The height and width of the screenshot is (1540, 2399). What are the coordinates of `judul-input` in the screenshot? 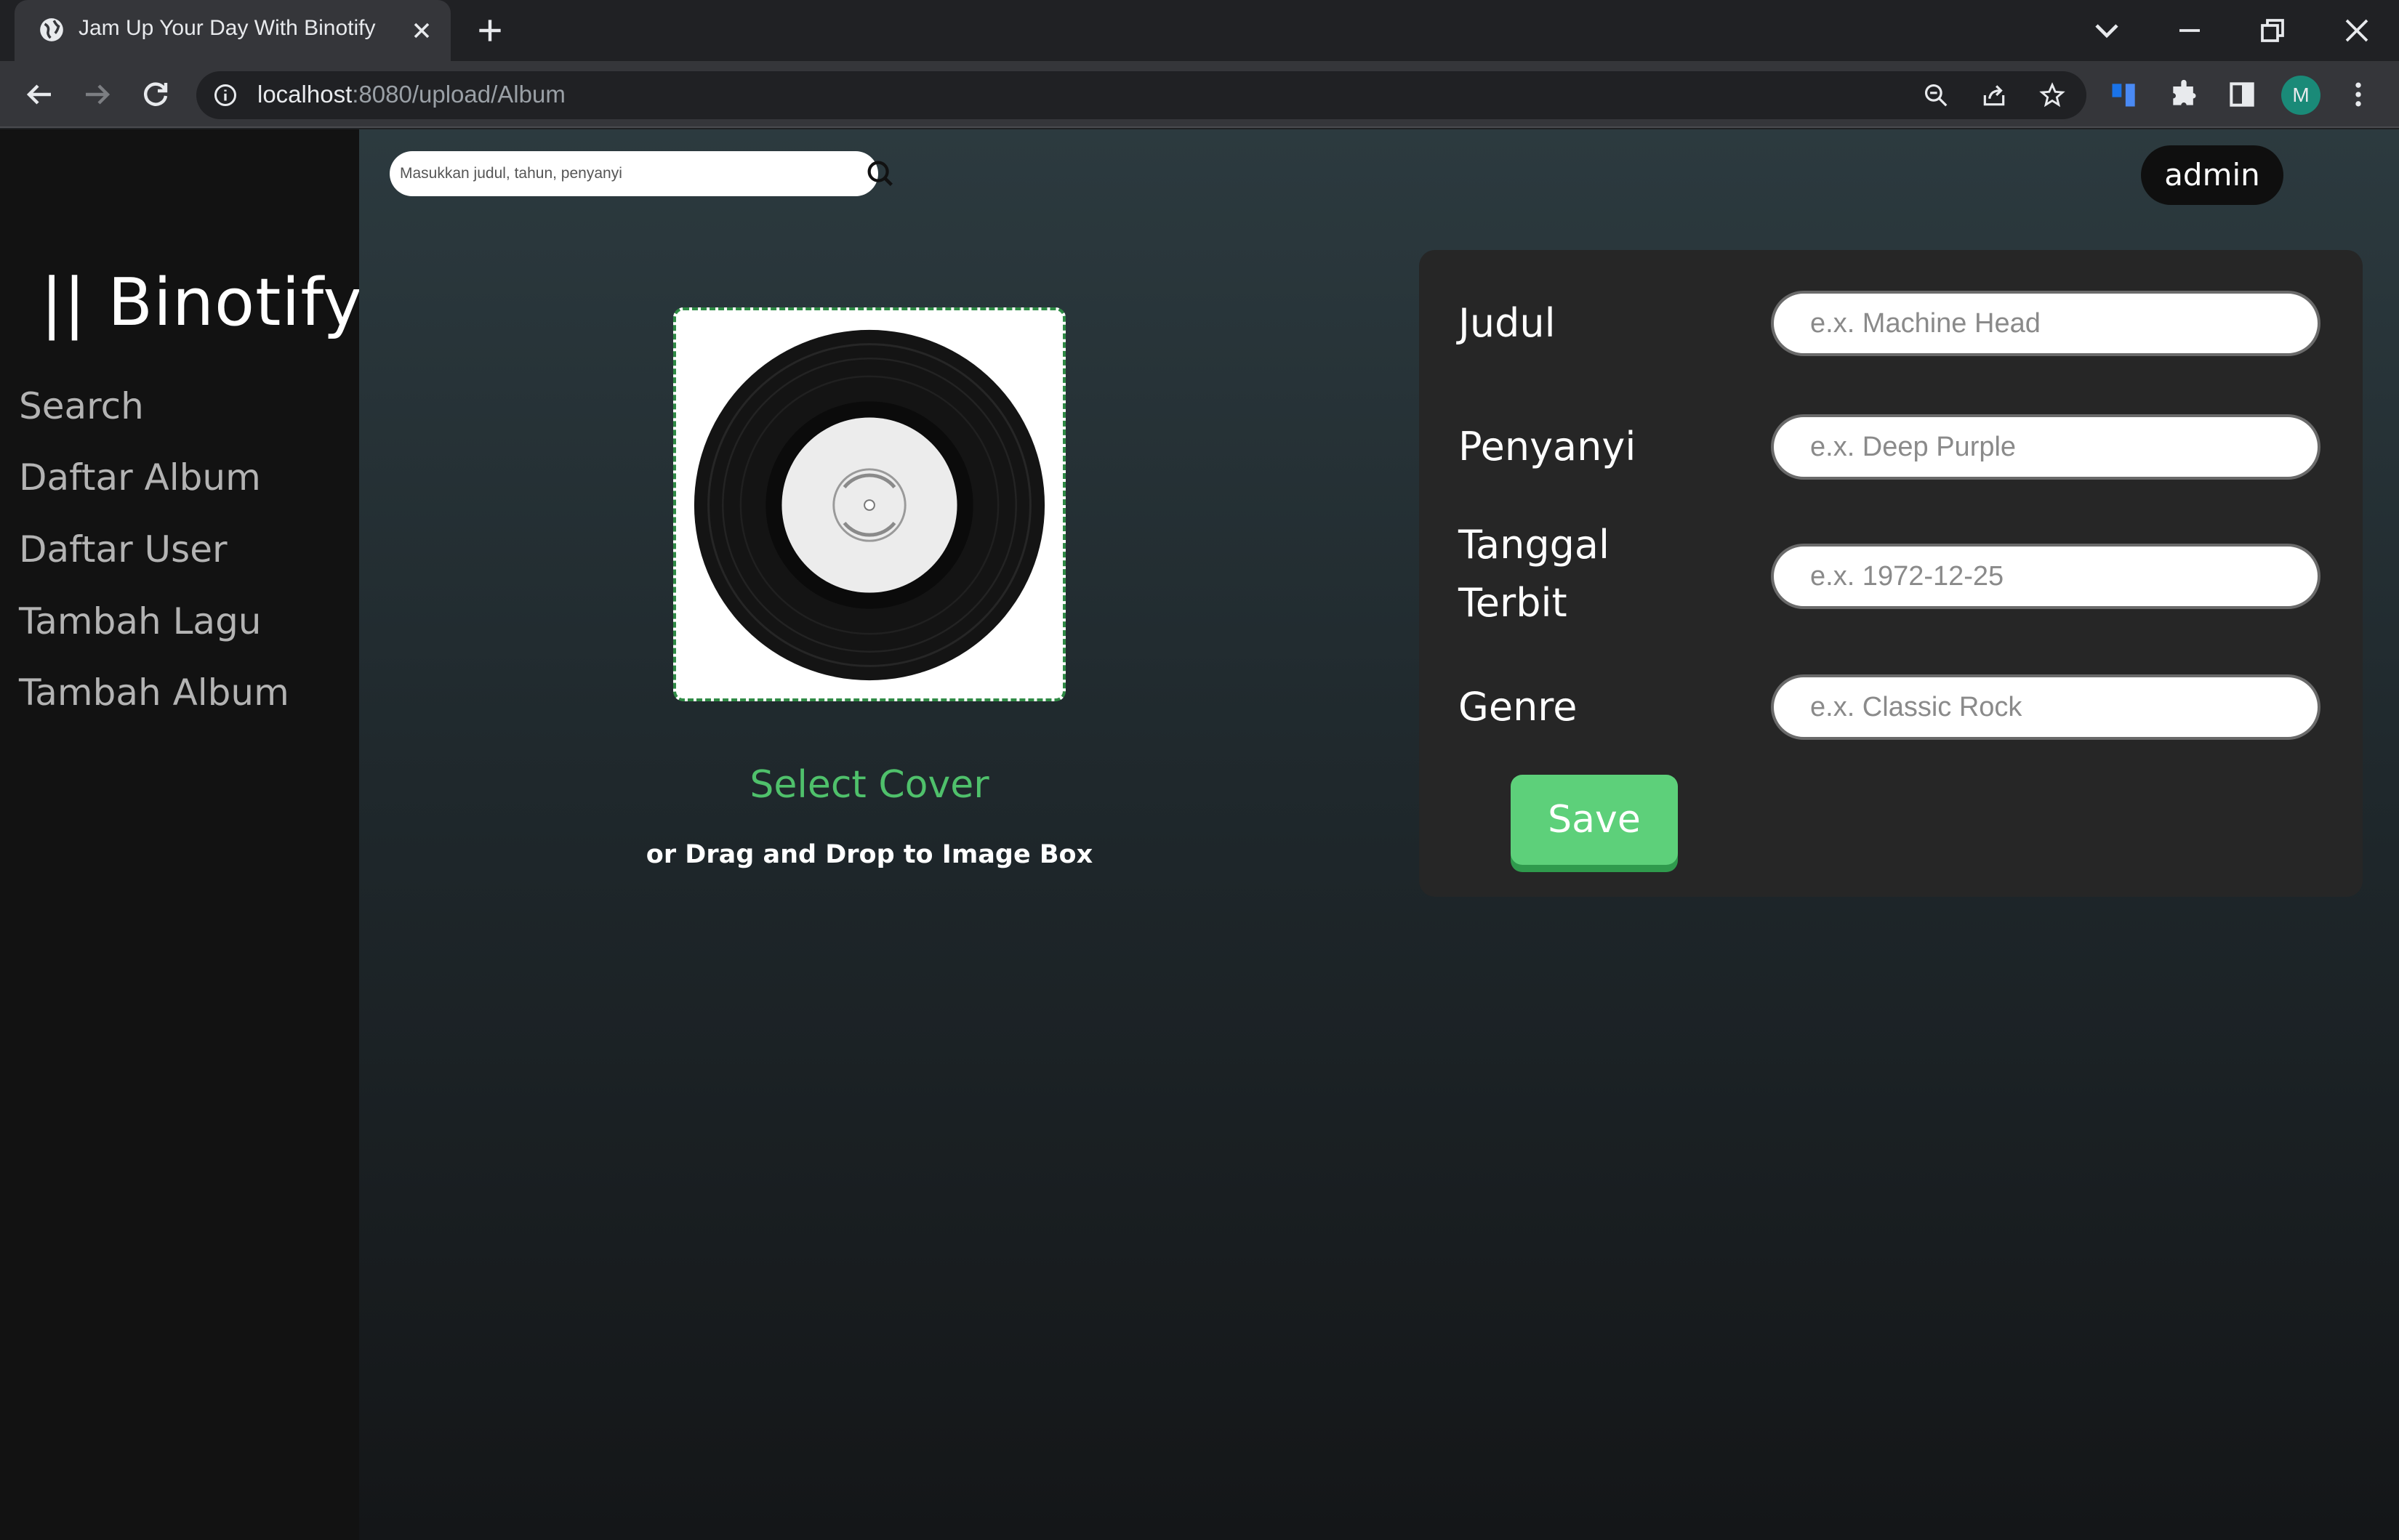 It's located at (2045, 323).